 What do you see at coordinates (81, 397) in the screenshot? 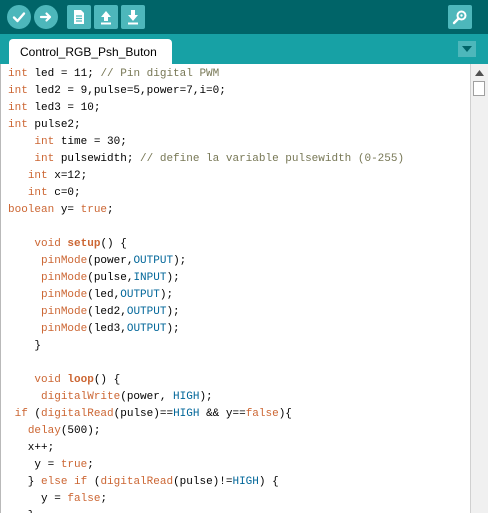
I see `code-token: digitalWrite` at bounding box center [81, 397].